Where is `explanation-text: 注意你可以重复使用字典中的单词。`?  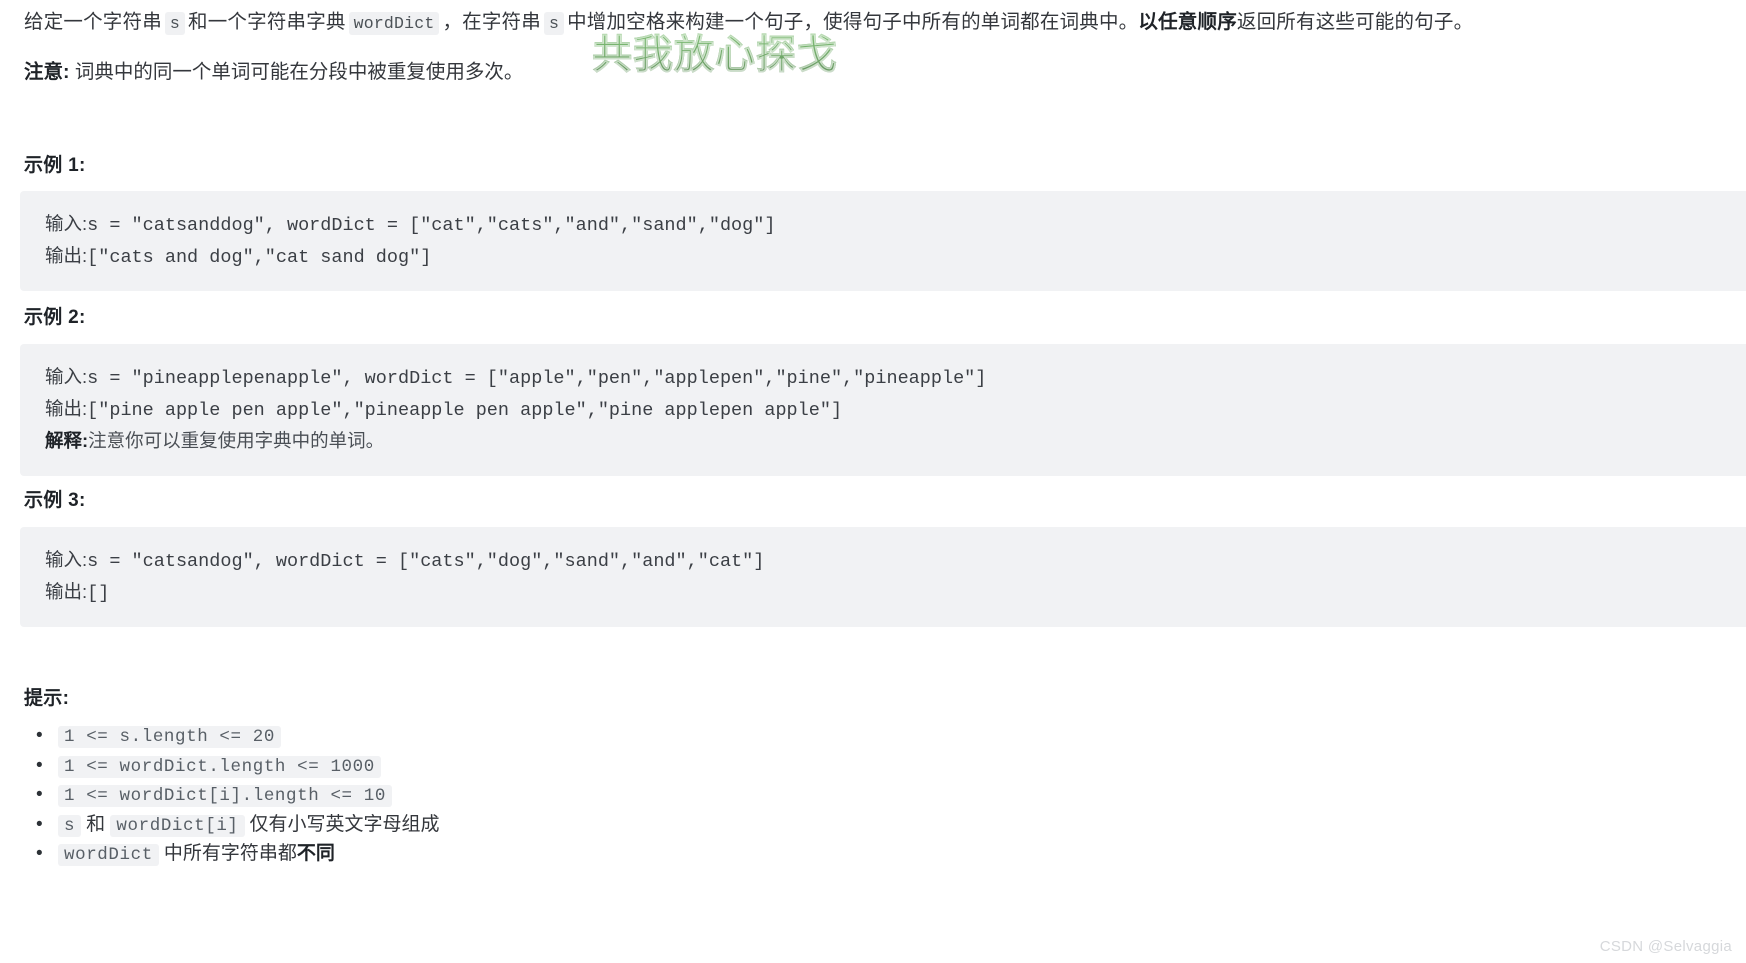 explanation-text: 注意你可以重复使用字典中的单词。 is located at coordinates (236, 440).